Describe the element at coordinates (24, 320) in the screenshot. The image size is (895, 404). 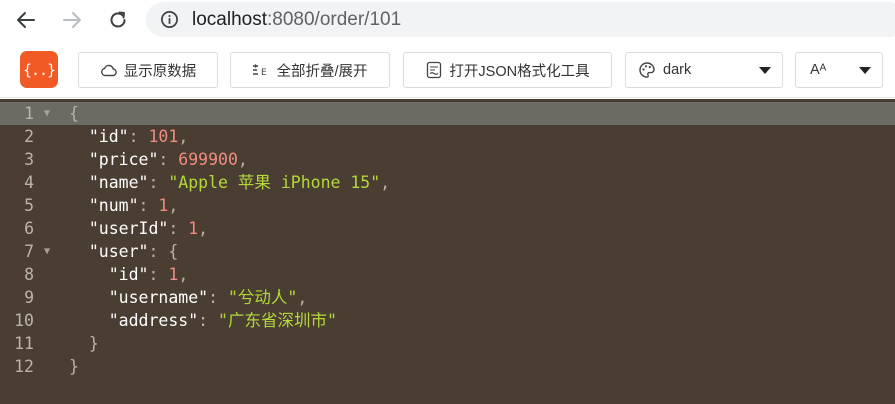
I see `line-number: 10` at that location.